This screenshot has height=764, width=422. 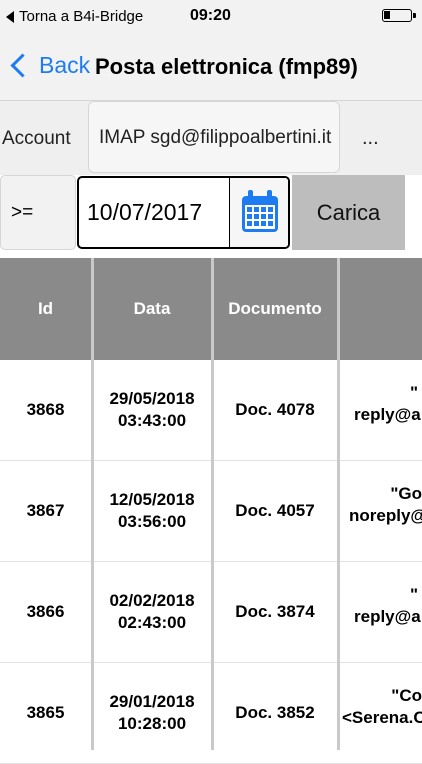 What do you see at coordinates (158, 212) in the screenshot?
I see `date-input` at bounding box center [158, 212].